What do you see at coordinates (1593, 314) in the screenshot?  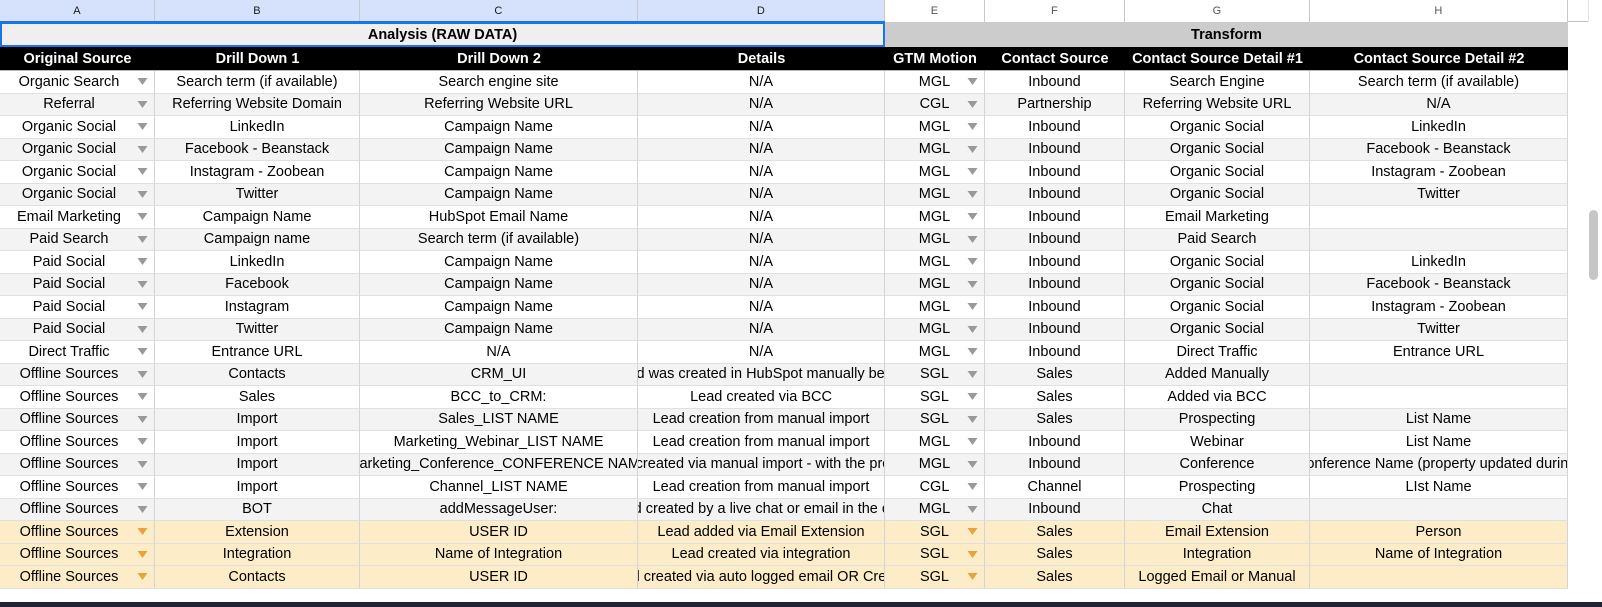 I see `vertical-scrollbar` at bounding box center [1593, 314].